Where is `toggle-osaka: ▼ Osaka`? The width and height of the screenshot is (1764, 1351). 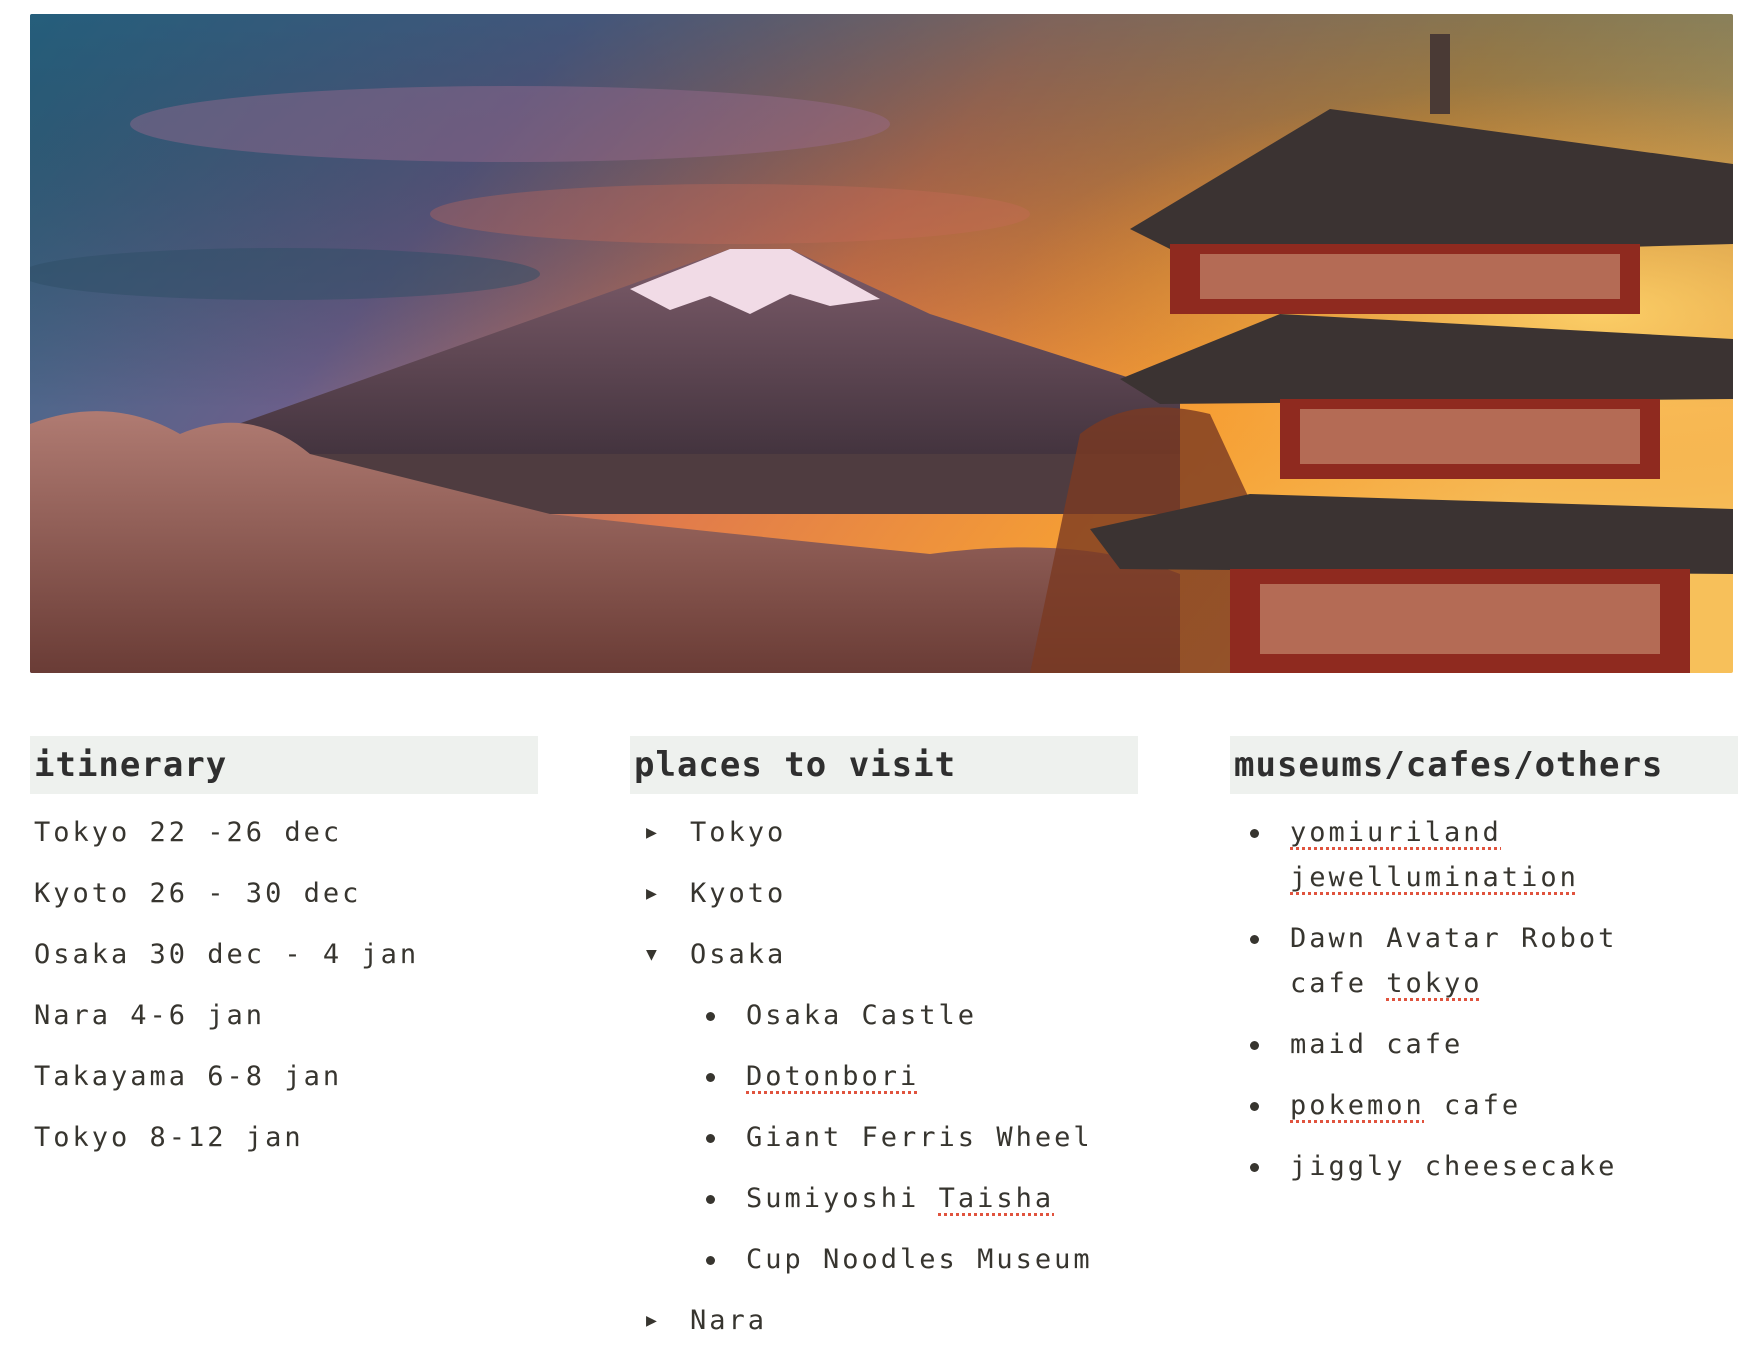
toggle-osaka: ▼ Osaka is located at coordinates (884, 954).